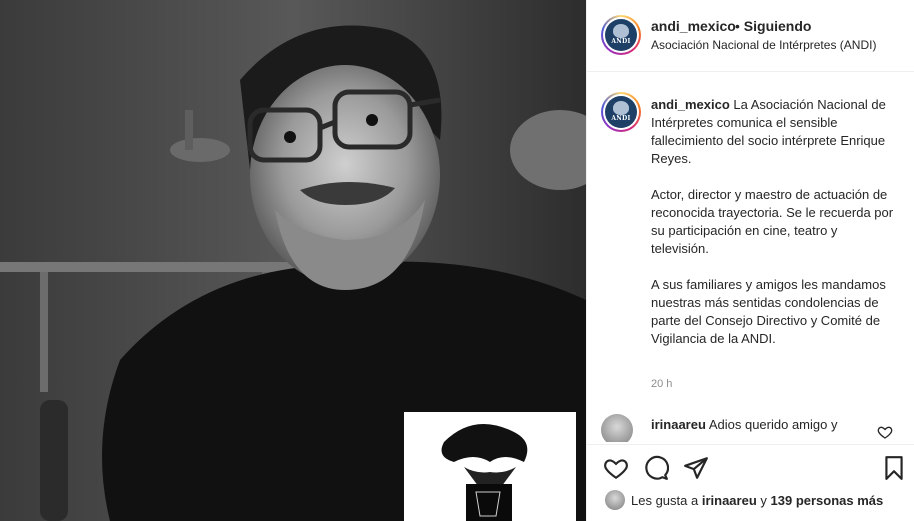  I want to click on mourning-ribbon-image, so click(490, 466).